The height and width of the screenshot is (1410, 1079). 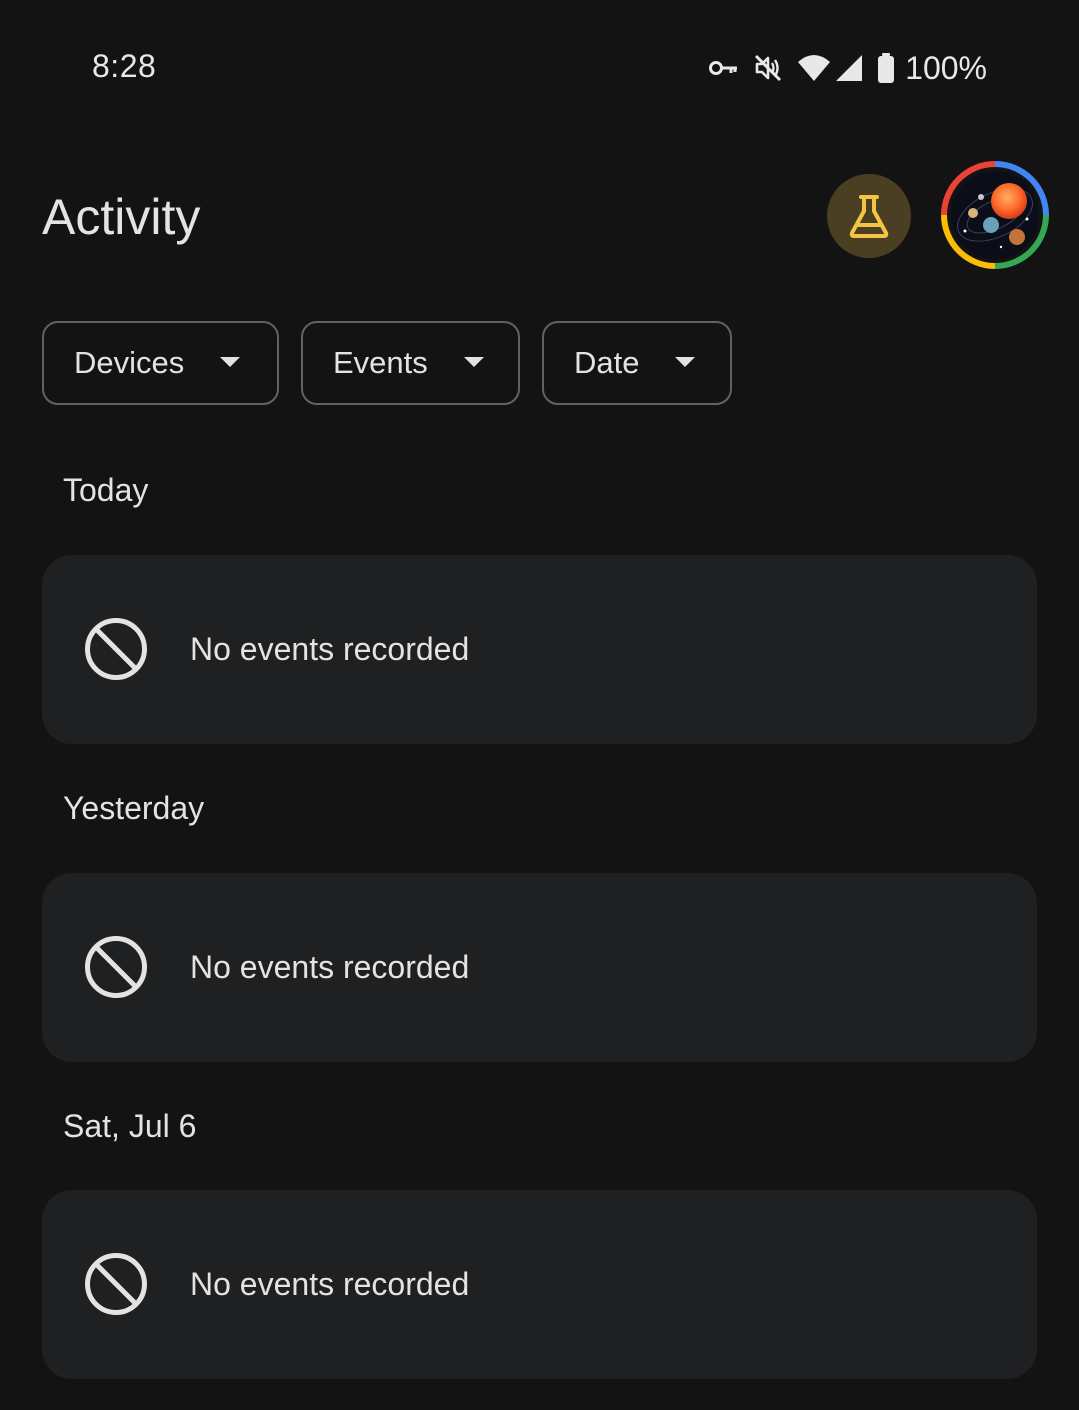 What do you see at coordinates (129, 362) in the screenshot?
I see `chip-label: Devices` at bounding box center [129, 362].